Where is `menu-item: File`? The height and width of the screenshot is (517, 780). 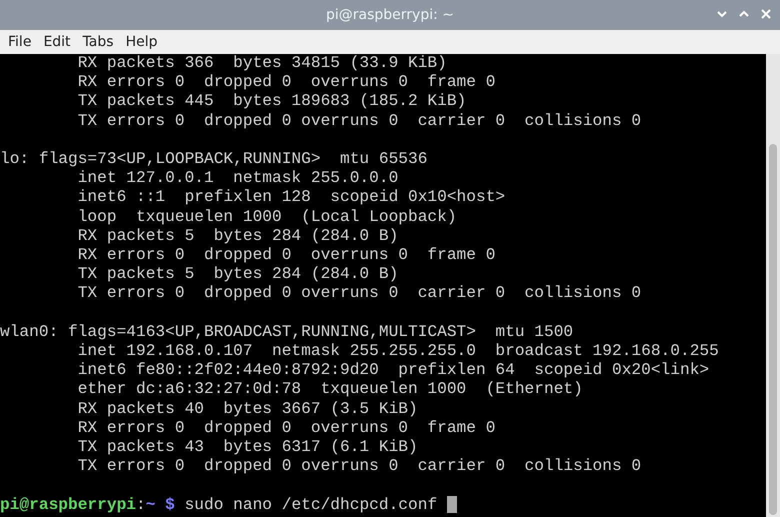 menu-item: File is located at coordinates (20, 42).